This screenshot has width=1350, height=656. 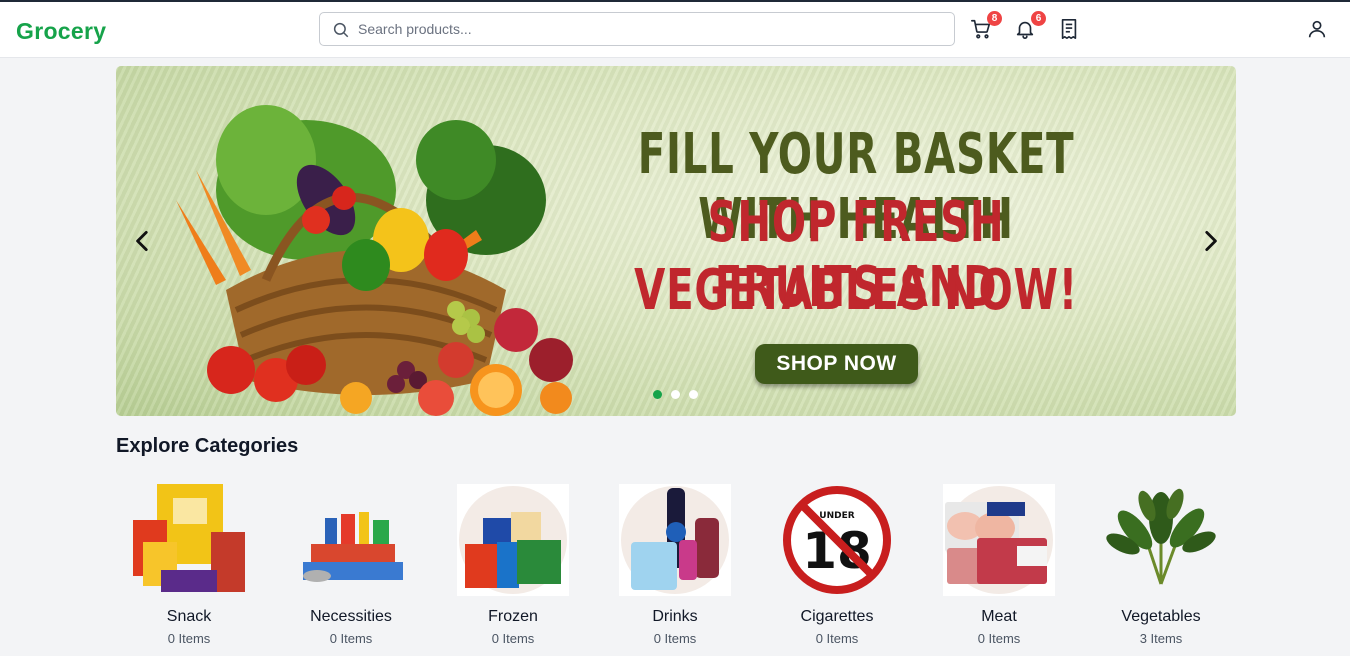 What do you see at coordinates (189, 616) in the screenshot?
I see `category-name: Snack` at bounding box center [189, 616].